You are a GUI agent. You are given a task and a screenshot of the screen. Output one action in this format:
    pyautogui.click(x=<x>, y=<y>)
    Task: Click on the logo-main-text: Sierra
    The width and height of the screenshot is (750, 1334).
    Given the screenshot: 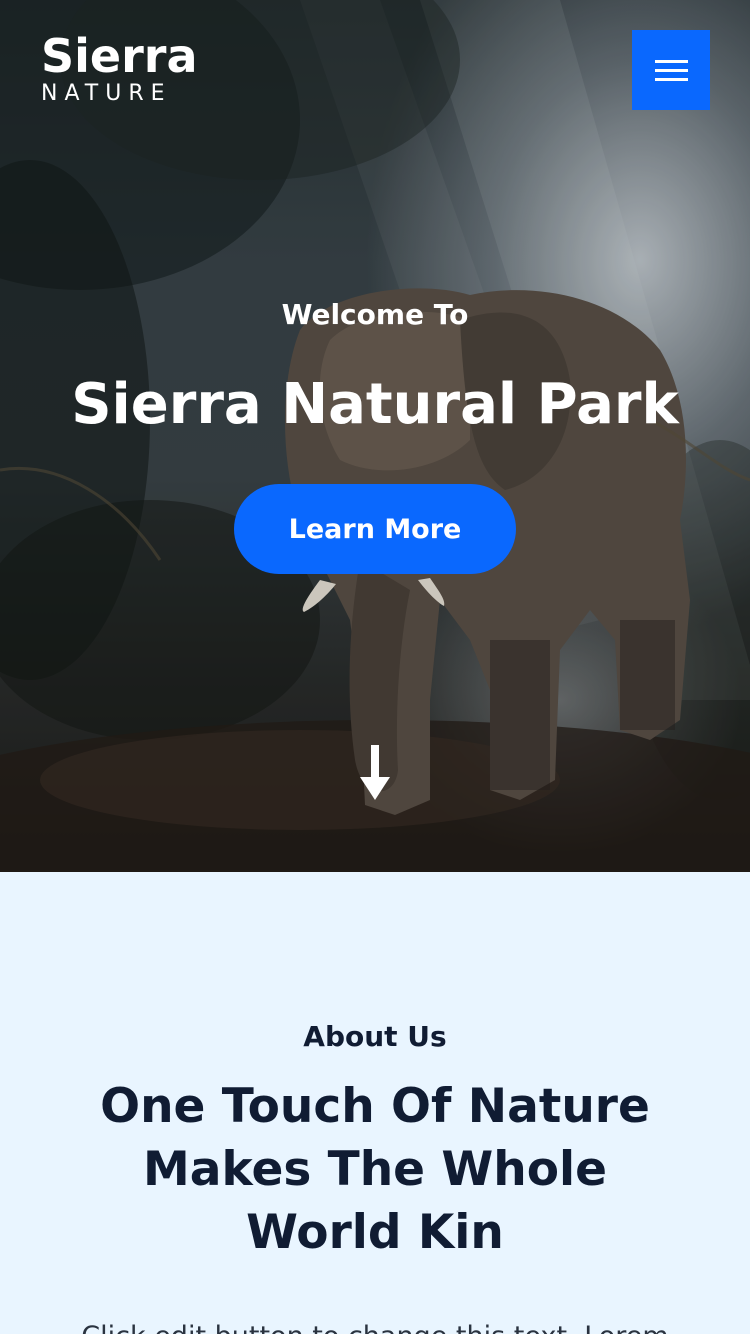 What is the action you would take?
    pyautogui.click(x=119, y=56)
    